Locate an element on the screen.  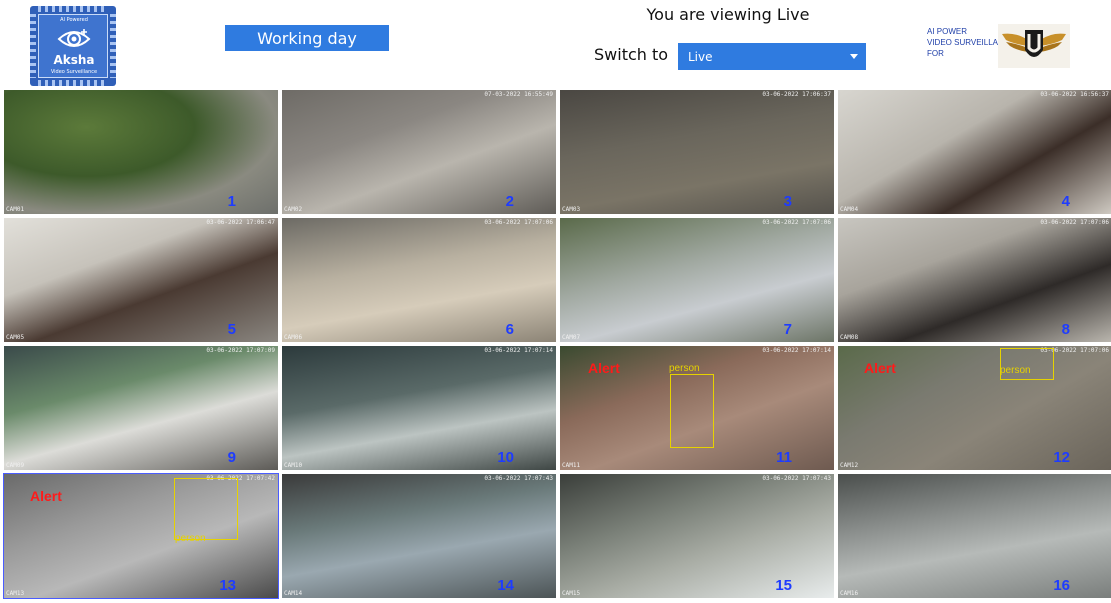
camera-timestamp: 03-06-2022 17:06:47 is located at coordinates (240, 222).